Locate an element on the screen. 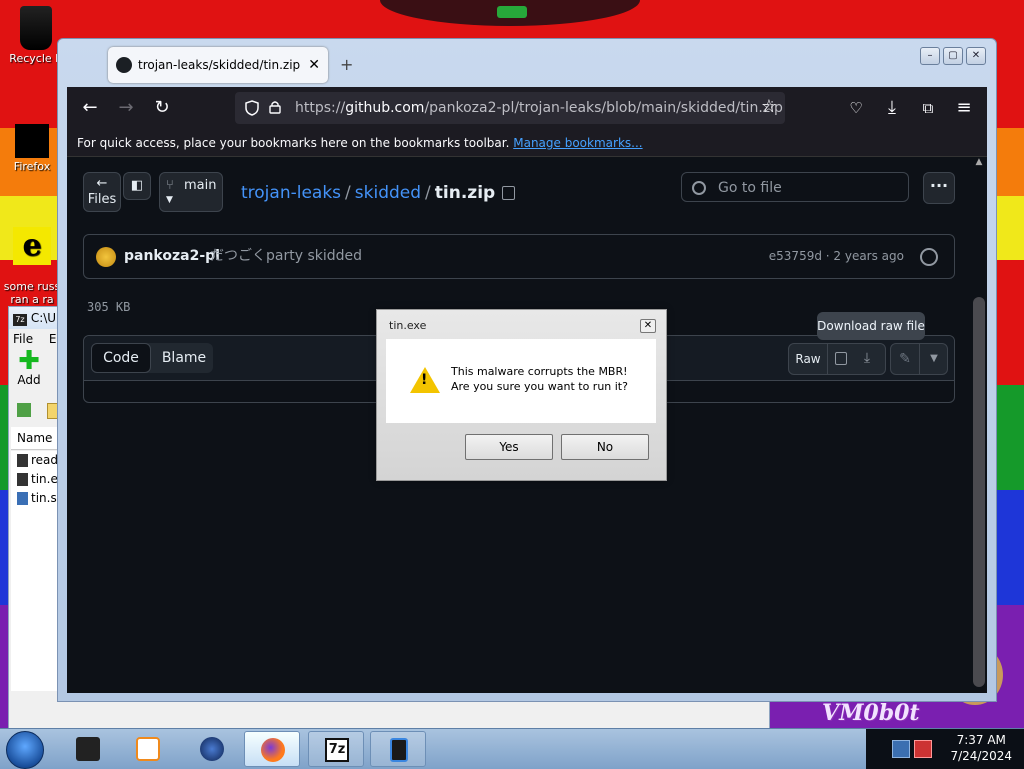  branch-icon: ⑂ is located at coordinates (170, 185).